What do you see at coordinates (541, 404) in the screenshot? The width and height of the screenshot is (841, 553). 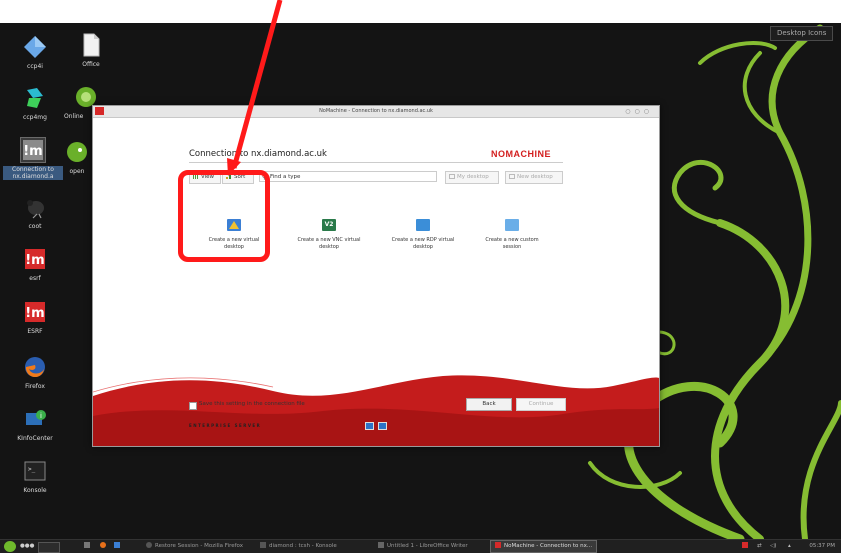 I see `continue-button: Continue` at bounding box center [541, 404].